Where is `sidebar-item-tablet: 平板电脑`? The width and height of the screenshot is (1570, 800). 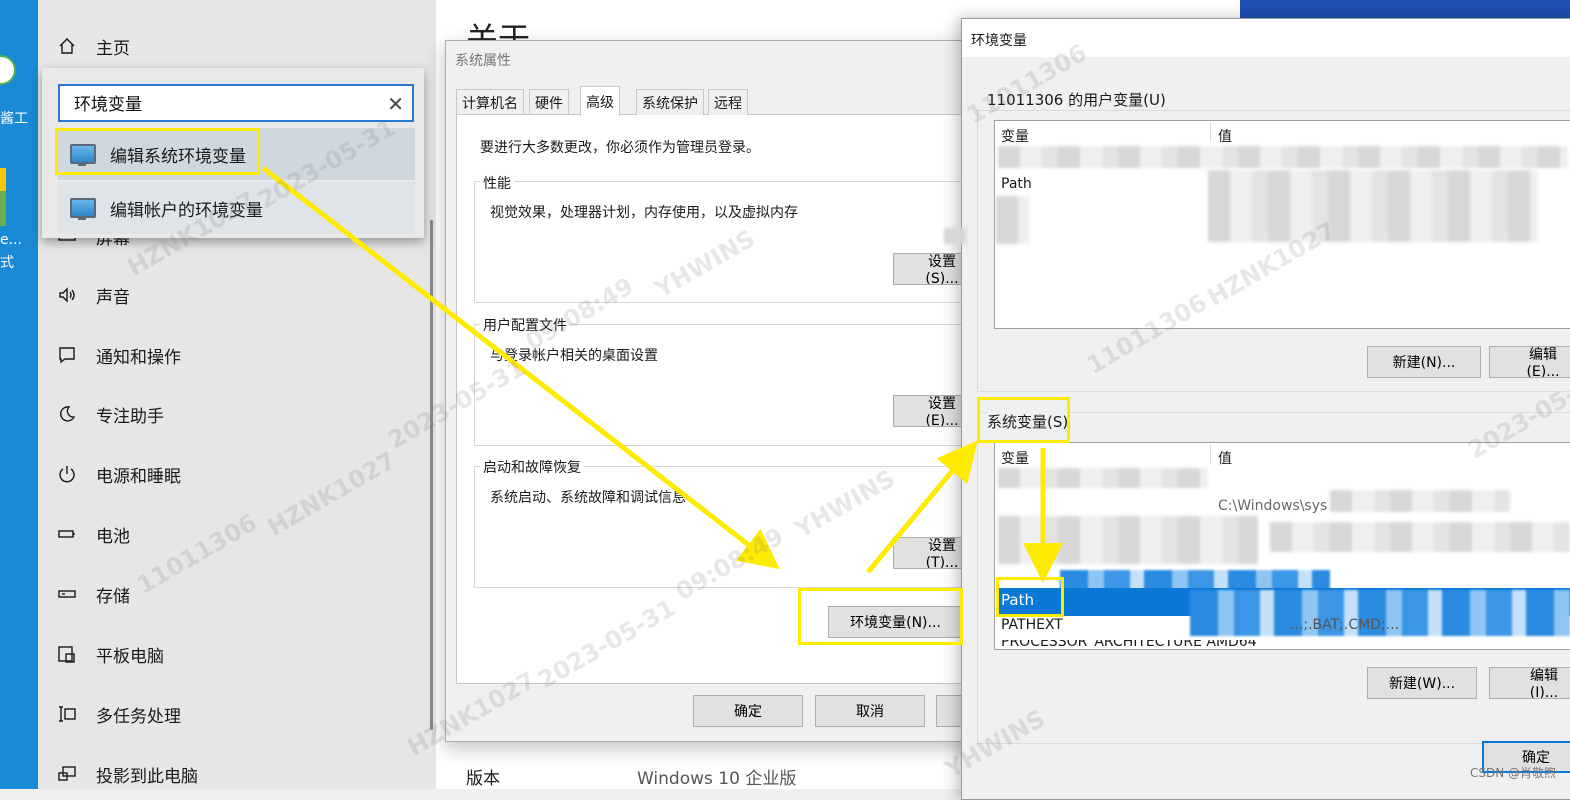
sidebar-item-tablet: 平板电脑 is located at coordinates (109, 654).